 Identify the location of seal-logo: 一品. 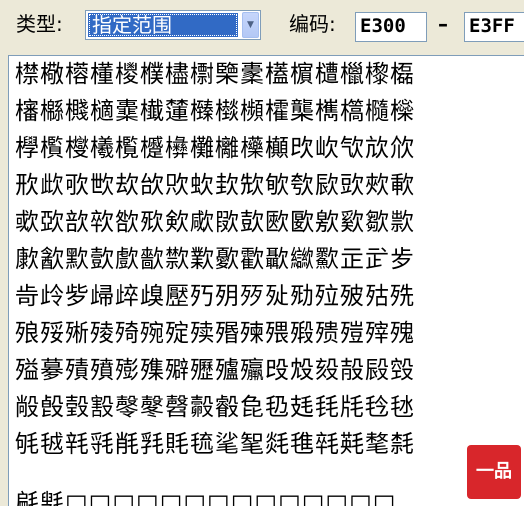
(494, 472).